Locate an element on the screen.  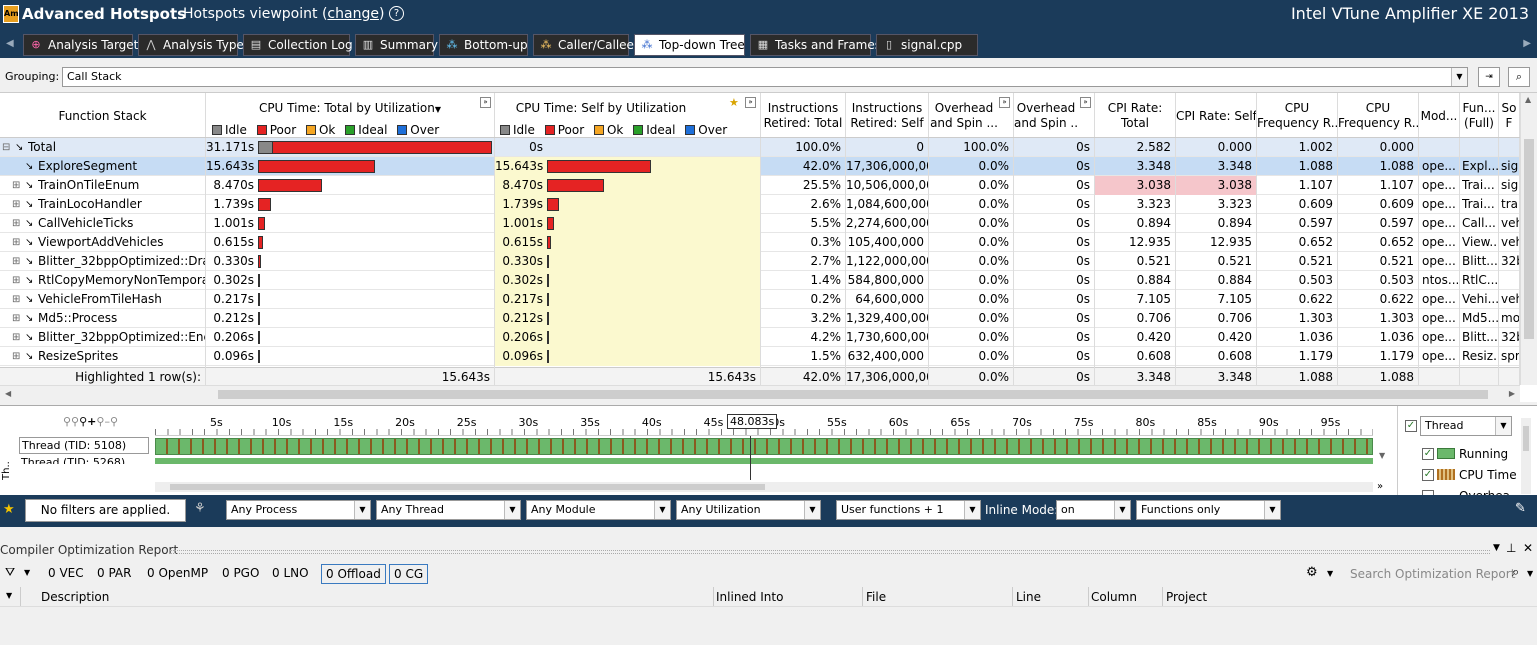
tab-tasks-and-frames: ▦ Tasks and Frames is located at coordinates (815, 45).